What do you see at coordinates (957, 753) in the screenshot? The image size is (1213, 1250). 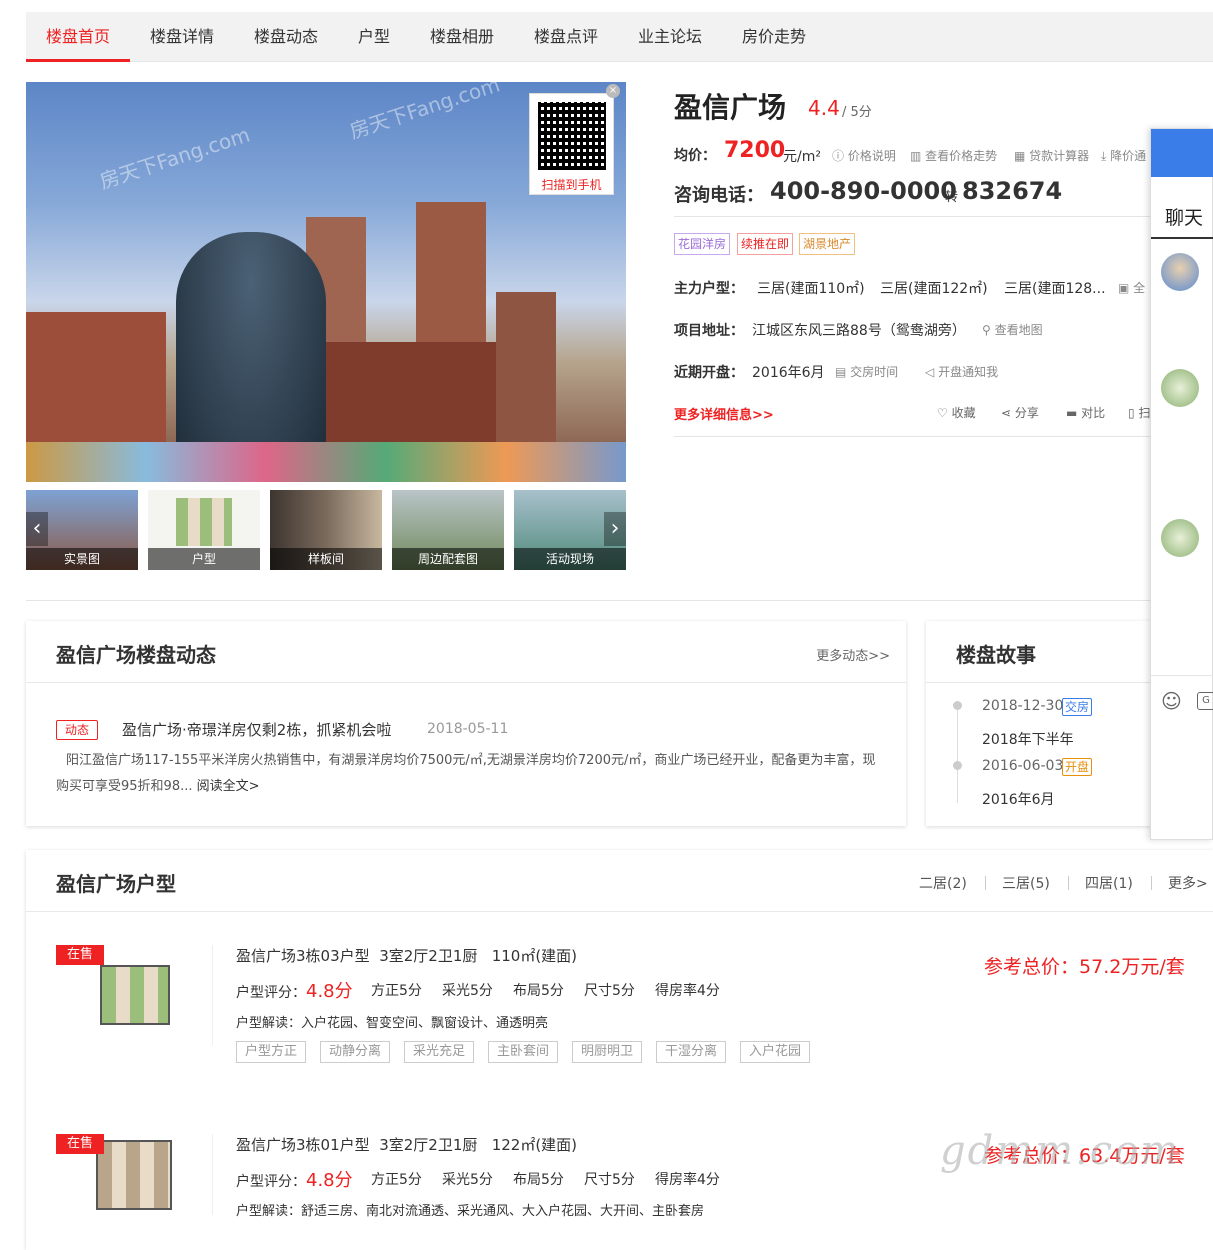 I see `timeline-line` at bounding box center [957, 753].